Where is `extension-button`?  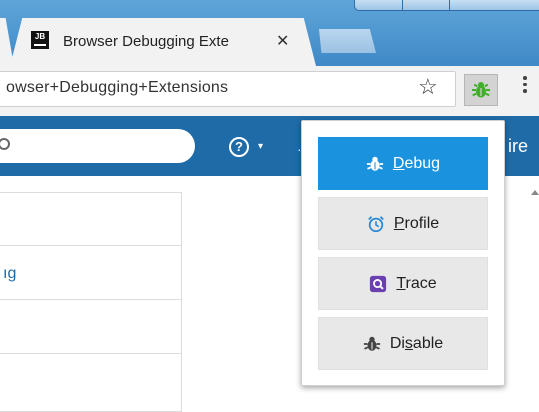 extension-button is located at coordinates (481, 90).